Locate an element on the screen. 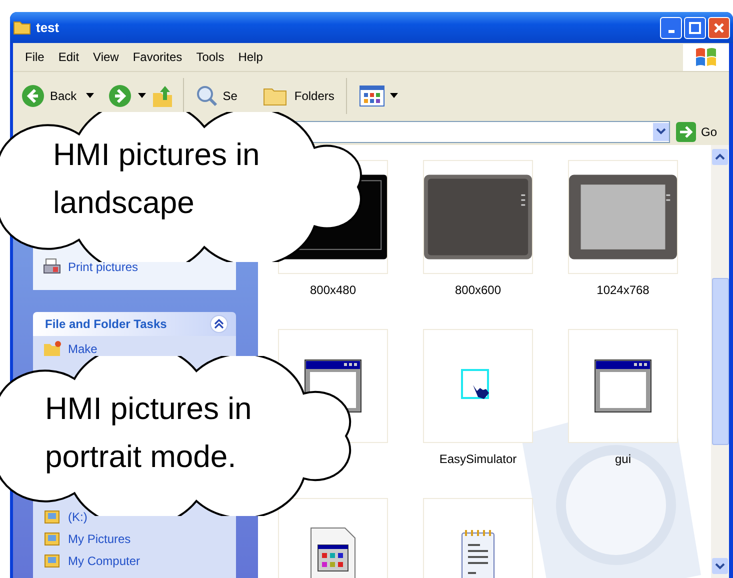  menu-item: Favorites is located at coordinates (158, 57).